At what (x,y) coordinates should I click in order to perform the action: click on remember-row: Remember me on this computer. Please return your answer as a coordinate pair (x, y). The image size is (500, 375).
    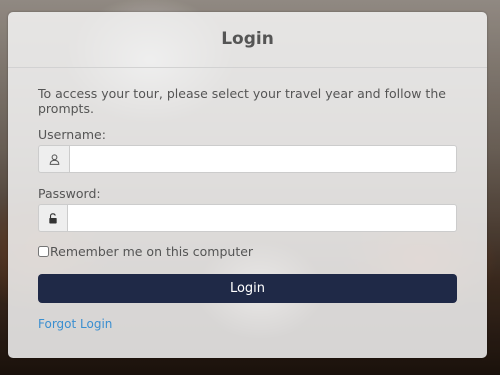
    Looking at the image, I should click on (247, 251).